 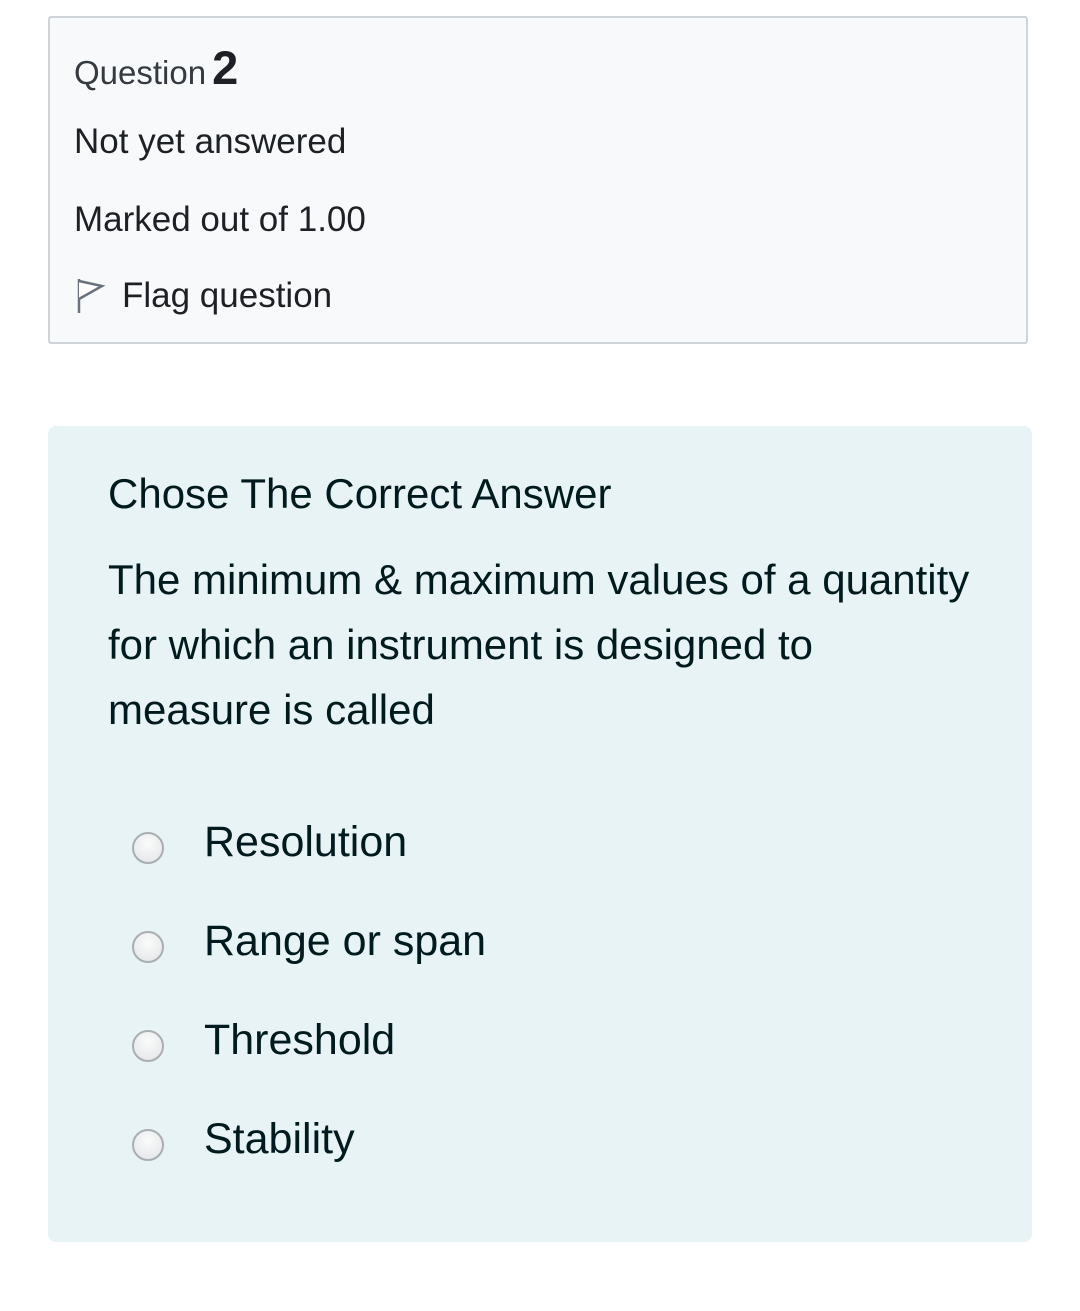 I want to click on answer-option-range-or-span: Range or span, so click(x=309, y=958).